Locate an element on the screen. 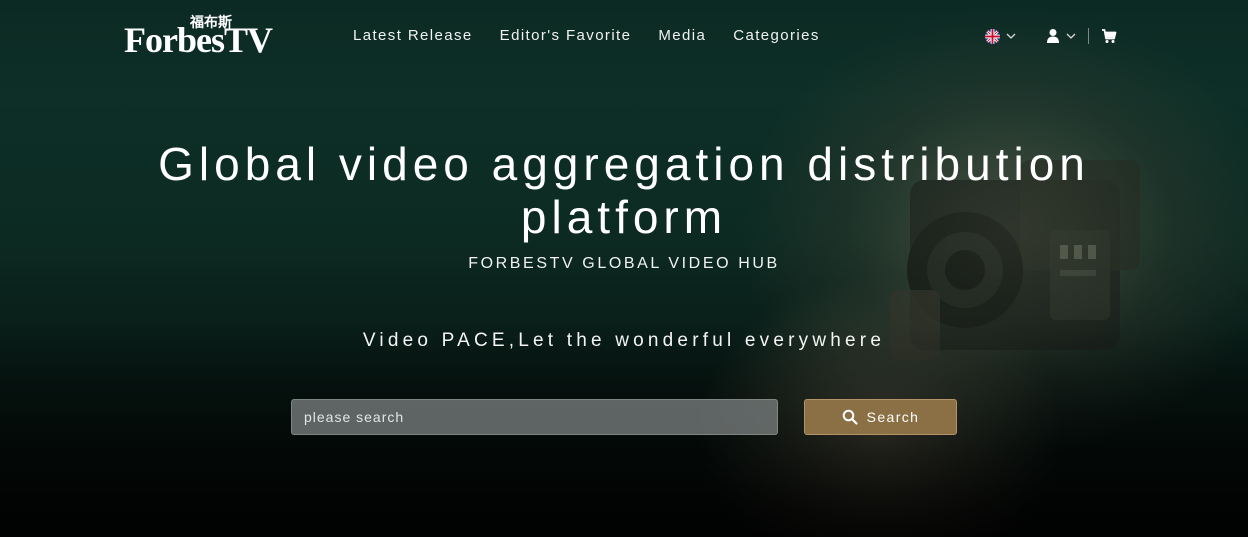 Image resolution: width=1248 pixels, height=537 pixels. header-actions is located at coordinates (1051, 36).